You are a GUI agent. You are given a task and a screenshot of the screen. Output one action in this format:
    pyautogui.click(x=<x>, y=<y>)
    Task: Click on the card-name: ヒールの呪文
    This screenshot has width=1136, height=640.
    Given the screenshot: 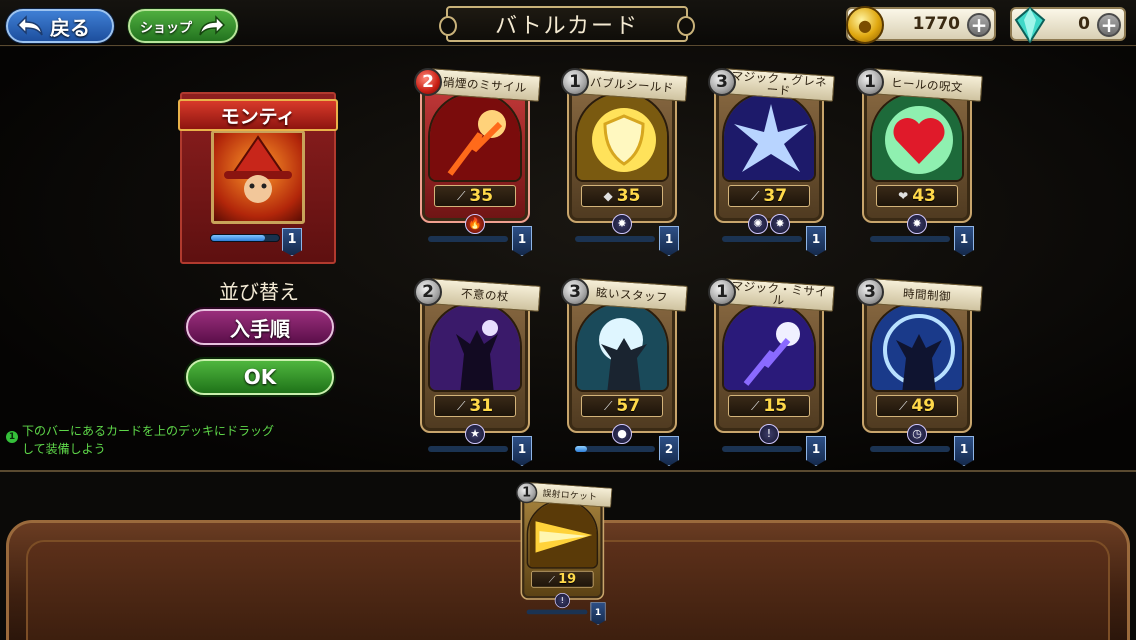 What is the action you would take?
    pyautogui.click(x=927, y=84)
    